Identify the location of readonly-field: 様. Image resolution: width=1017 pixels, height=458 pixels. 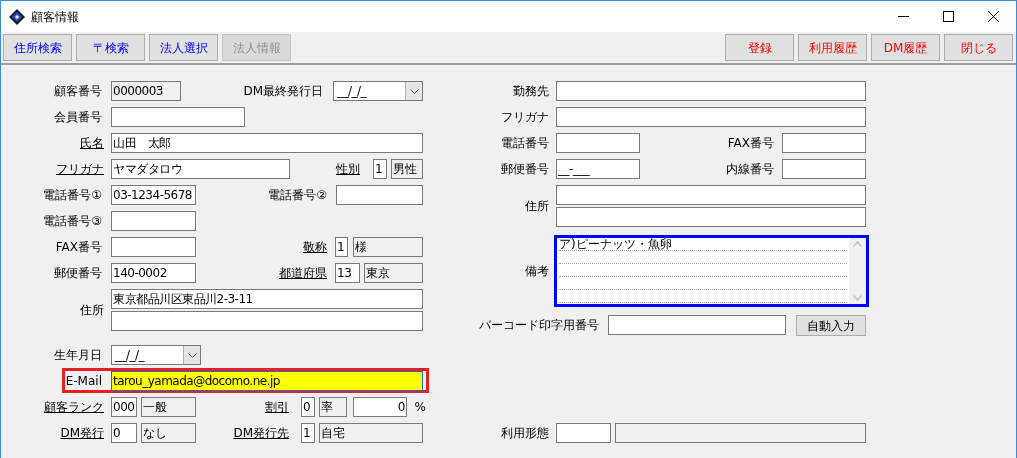
(388, 247).